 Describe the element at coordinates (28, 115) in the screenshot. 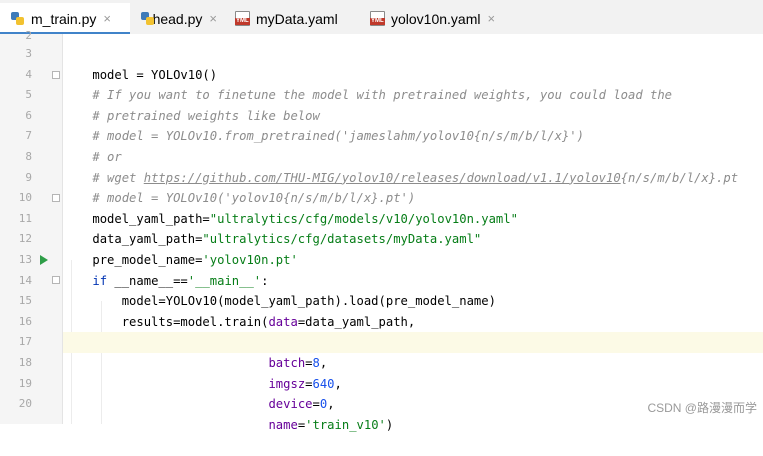

I see `line-number: 6` at that location.